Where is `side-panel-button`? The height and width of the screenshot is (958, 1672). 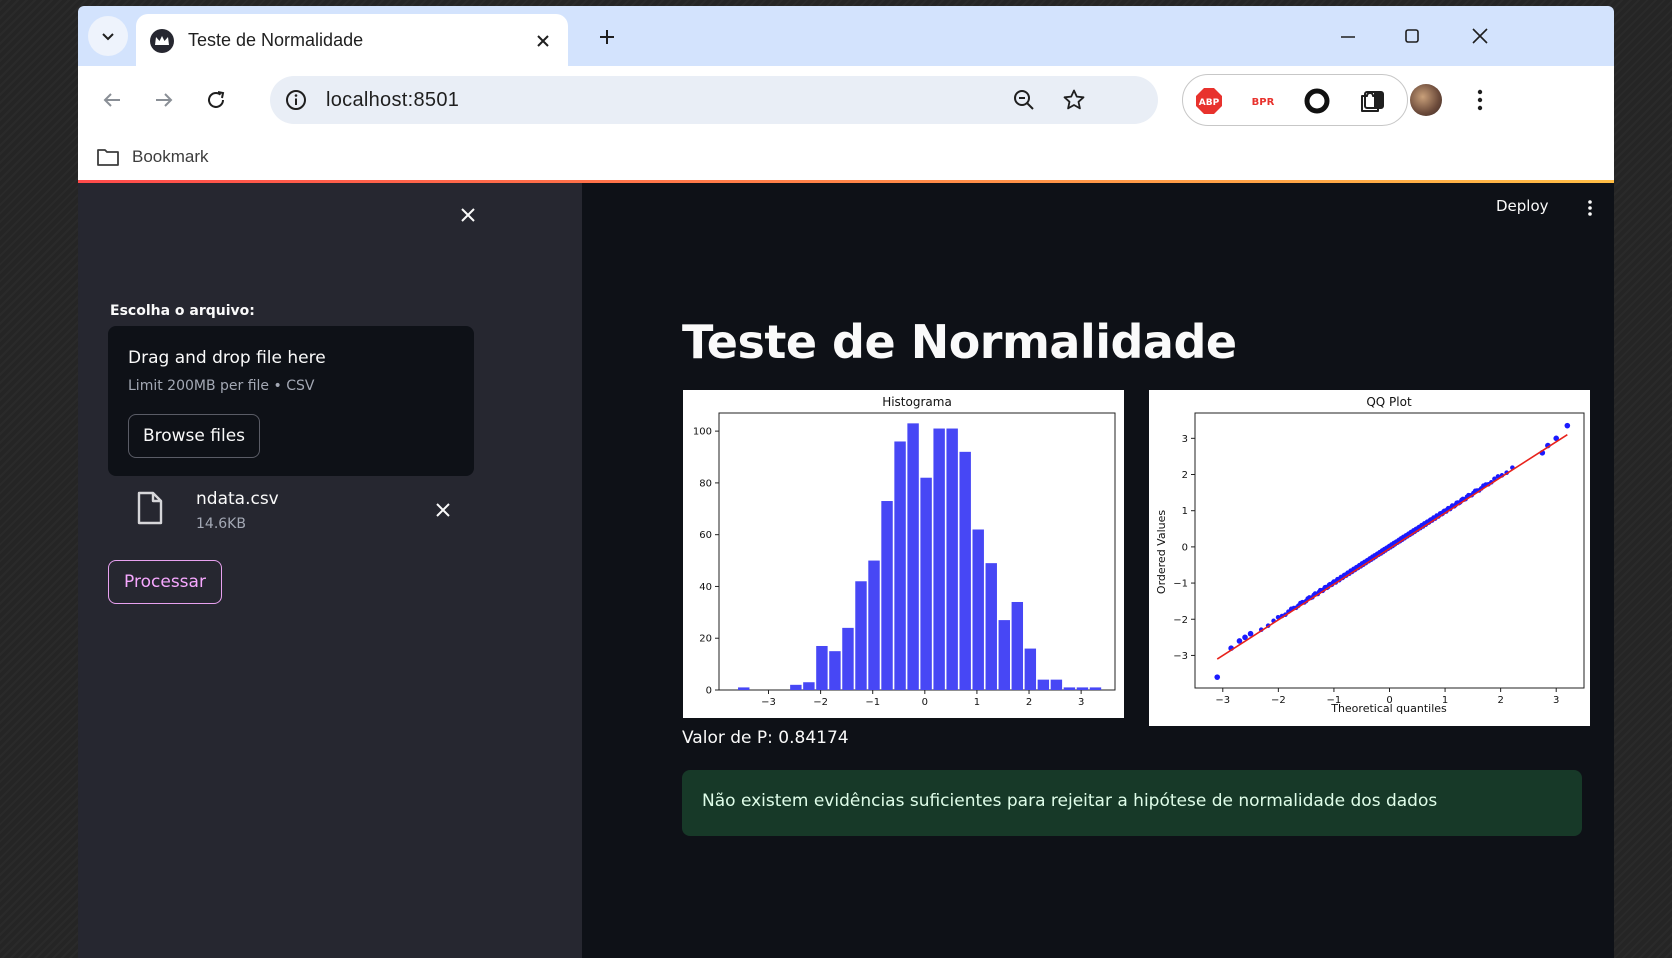 side-panel-button is located at coordinates (1374, 100).